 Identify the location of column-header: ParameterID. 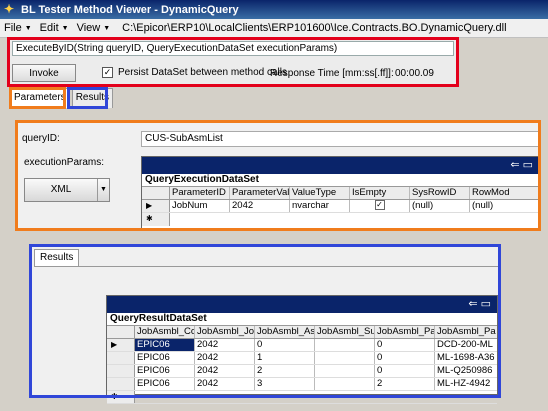
(200, 193).